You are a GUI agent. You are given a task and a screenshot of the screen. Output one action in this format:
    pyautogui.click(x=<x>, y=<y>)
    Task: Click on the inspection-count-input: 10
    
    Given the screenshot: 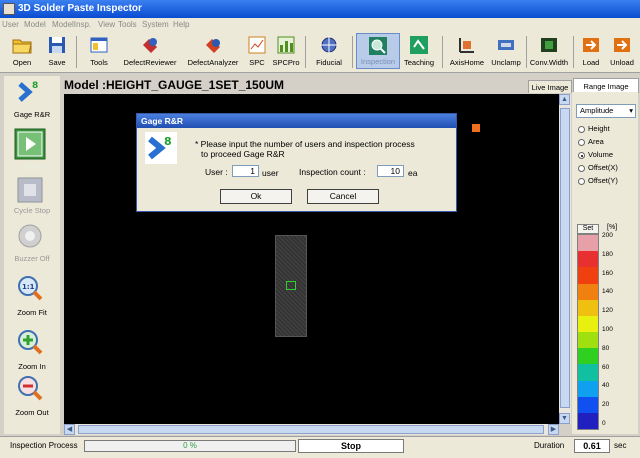 What is the action you would take?
    pyautogui.click(x=390, y=171)
    